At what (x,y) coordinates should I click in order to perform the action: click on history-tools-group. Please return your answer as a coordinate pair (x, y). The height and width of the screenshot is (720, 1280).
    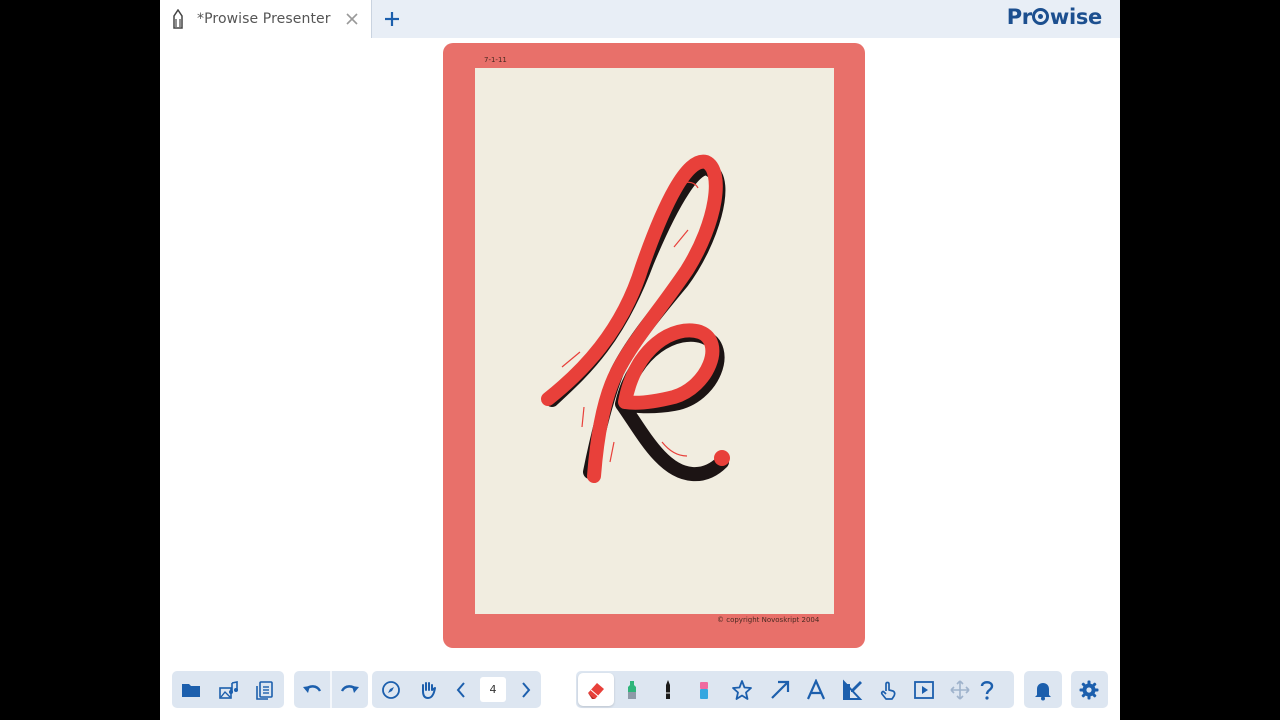
    Looking at the image, I should click on (331, 689).